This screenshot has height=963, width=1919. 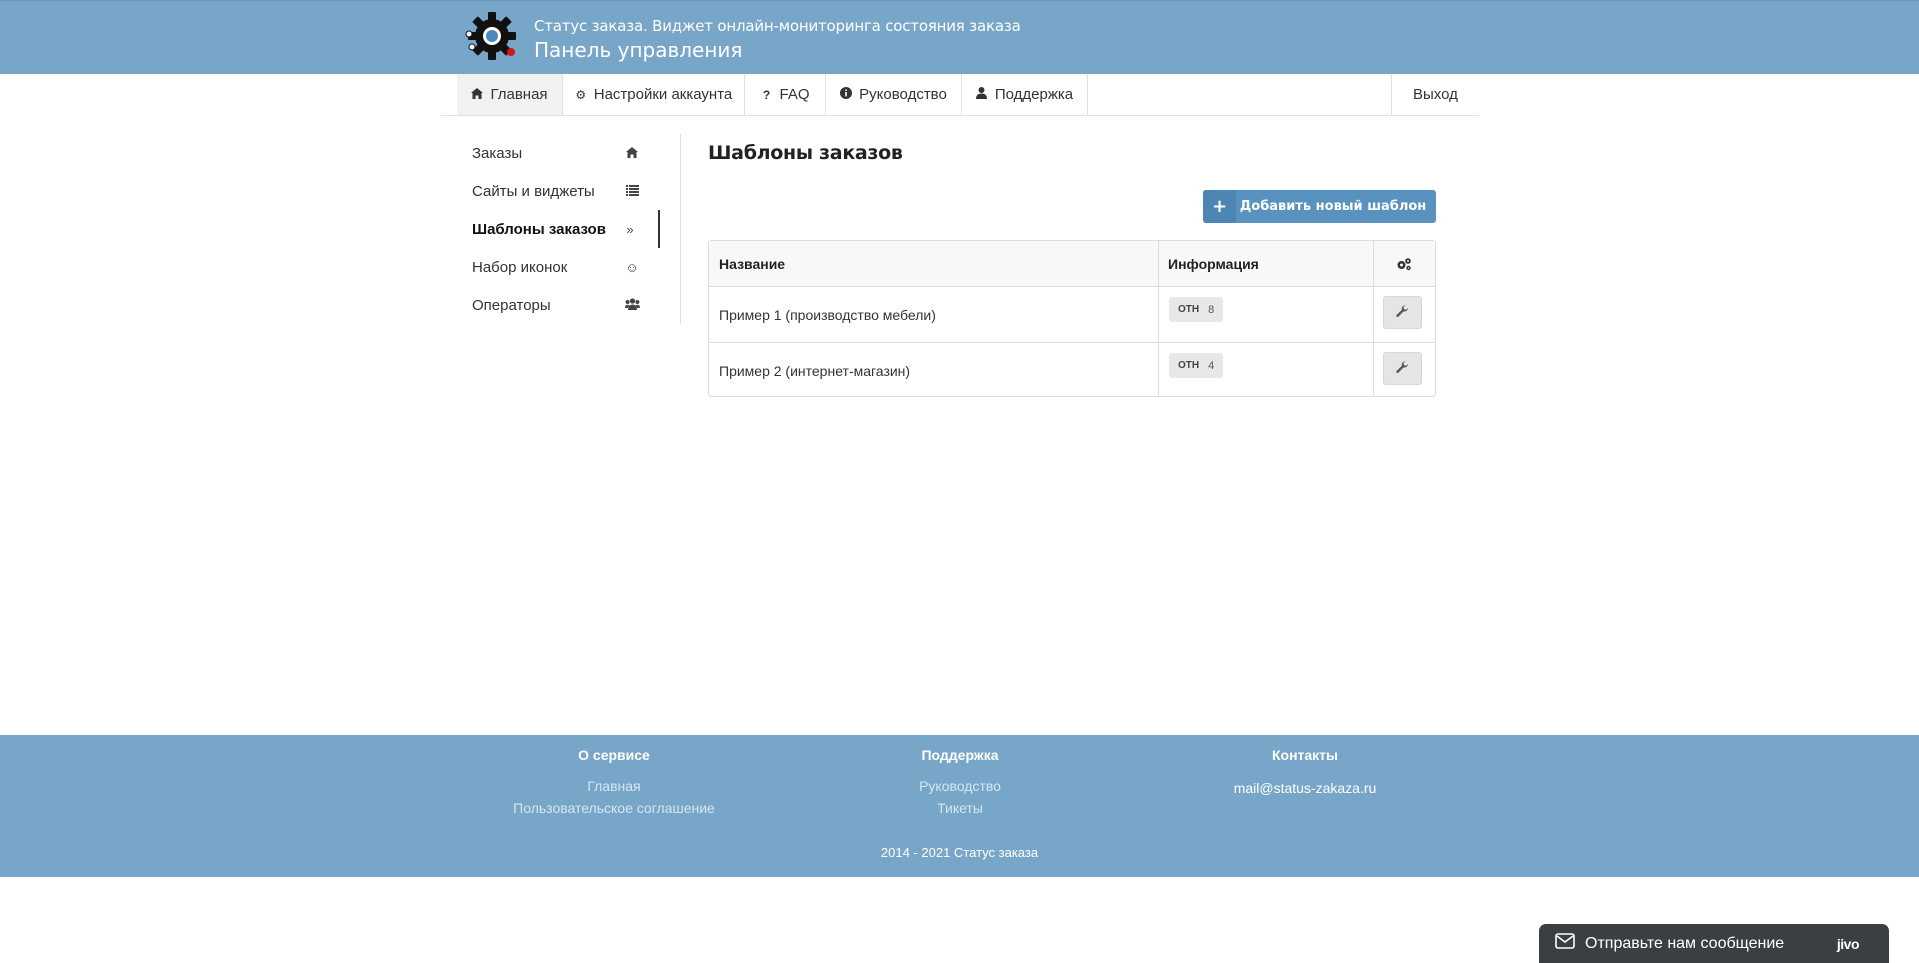 I want to click on question-icon: ?, so click(x=766, y=94).